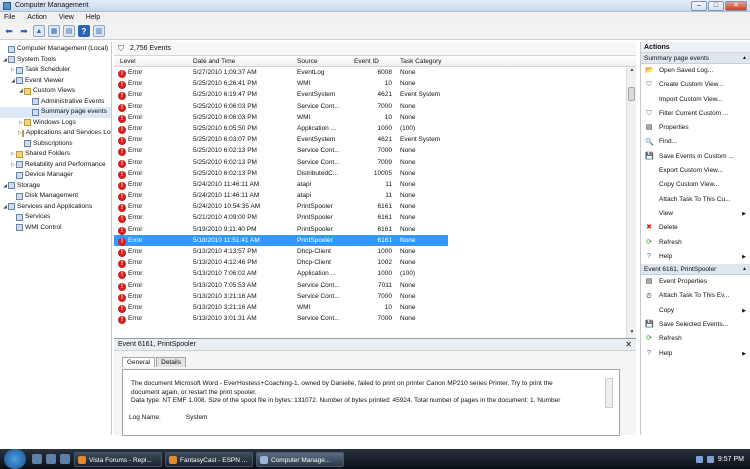 The width and height of the screenshot is (750, 469). I want to click on tree-node: ◢ System Tools, so click(55, 60).